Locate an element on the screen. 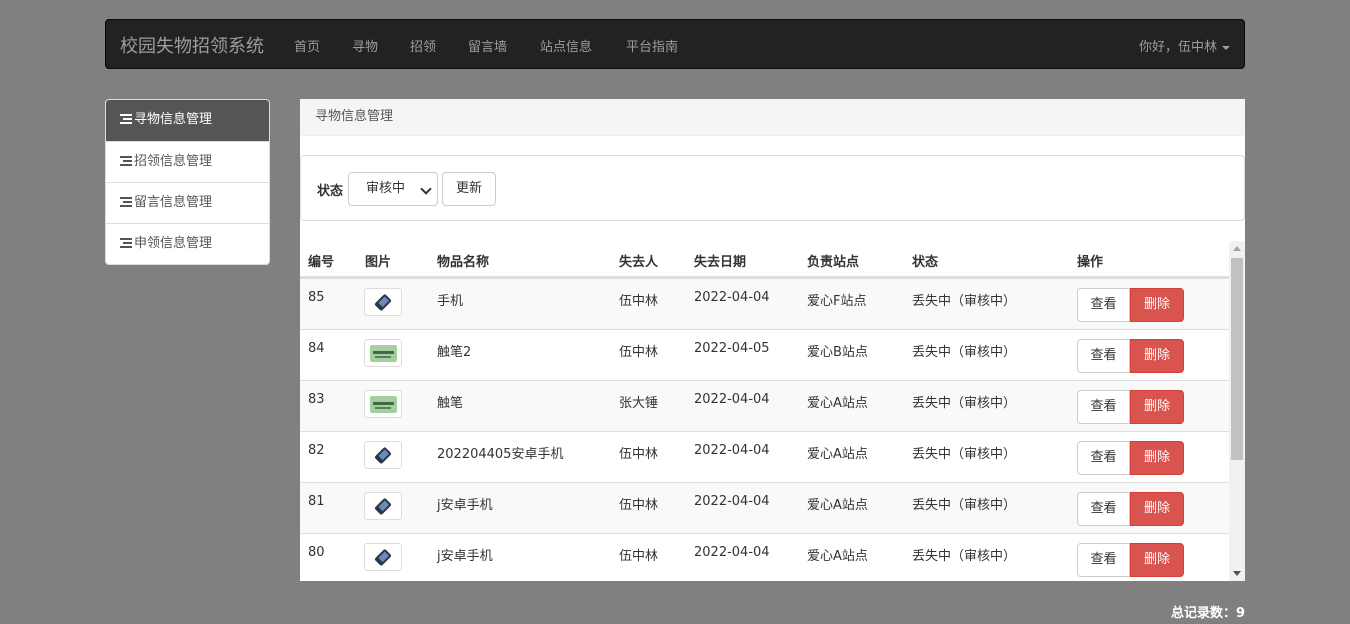 The height and width of the screenshot is (624, 1350). table-row: 80 j安卓手机 伍中林 2022-04-04 爱心A站点 丢失中（审核中） 查看 删除 is located at coordinates (764, 557).